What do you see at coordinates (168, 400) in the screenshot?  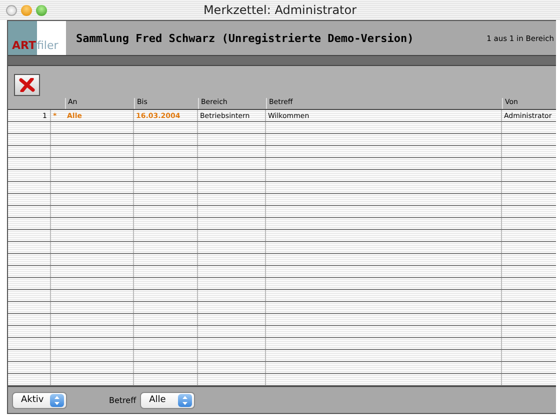 I see `dropdown: Alle` at bounding box center [168, 400].